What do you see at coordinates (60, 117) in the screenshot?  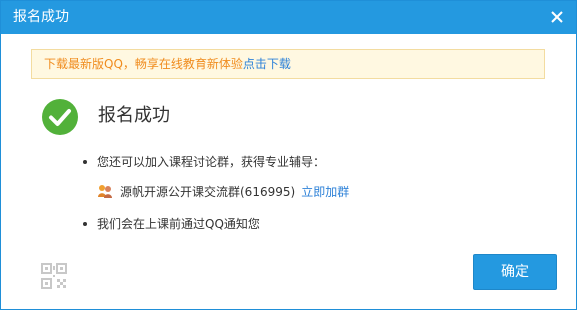 I see `check-circle-icon` at bounding box center [60, 117].